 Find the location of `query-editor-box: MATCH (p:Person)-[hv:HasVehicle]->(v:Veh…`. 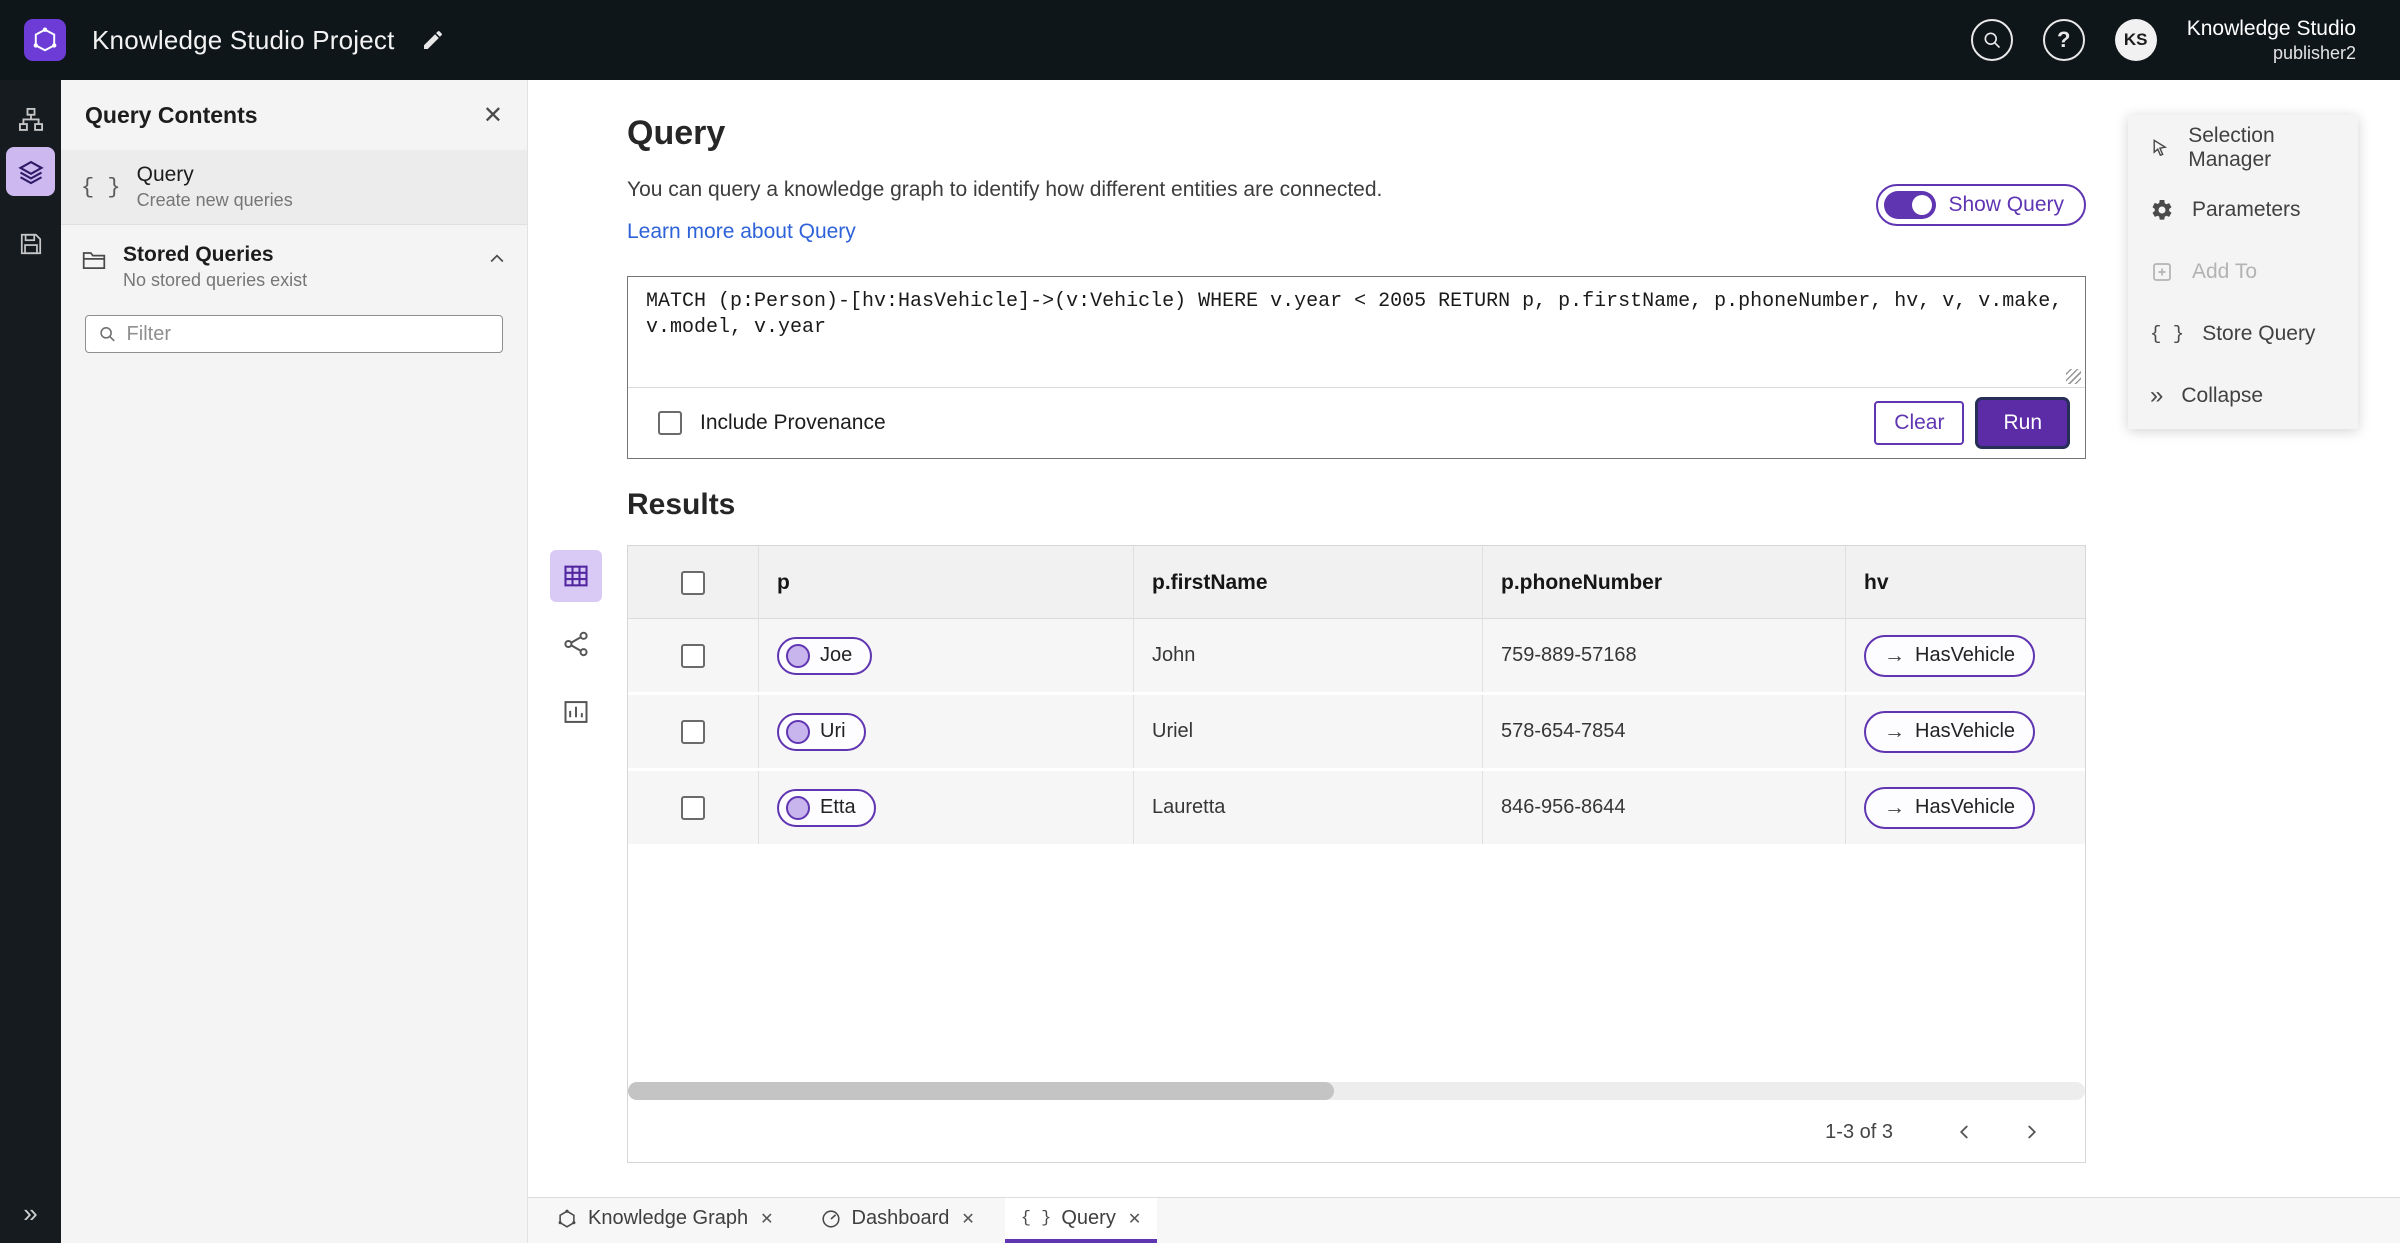

query-editor-box: MATCH (p:Person)-[hv:HasVehicle]->(v:Veh… is located at coordinates (1356, 367).